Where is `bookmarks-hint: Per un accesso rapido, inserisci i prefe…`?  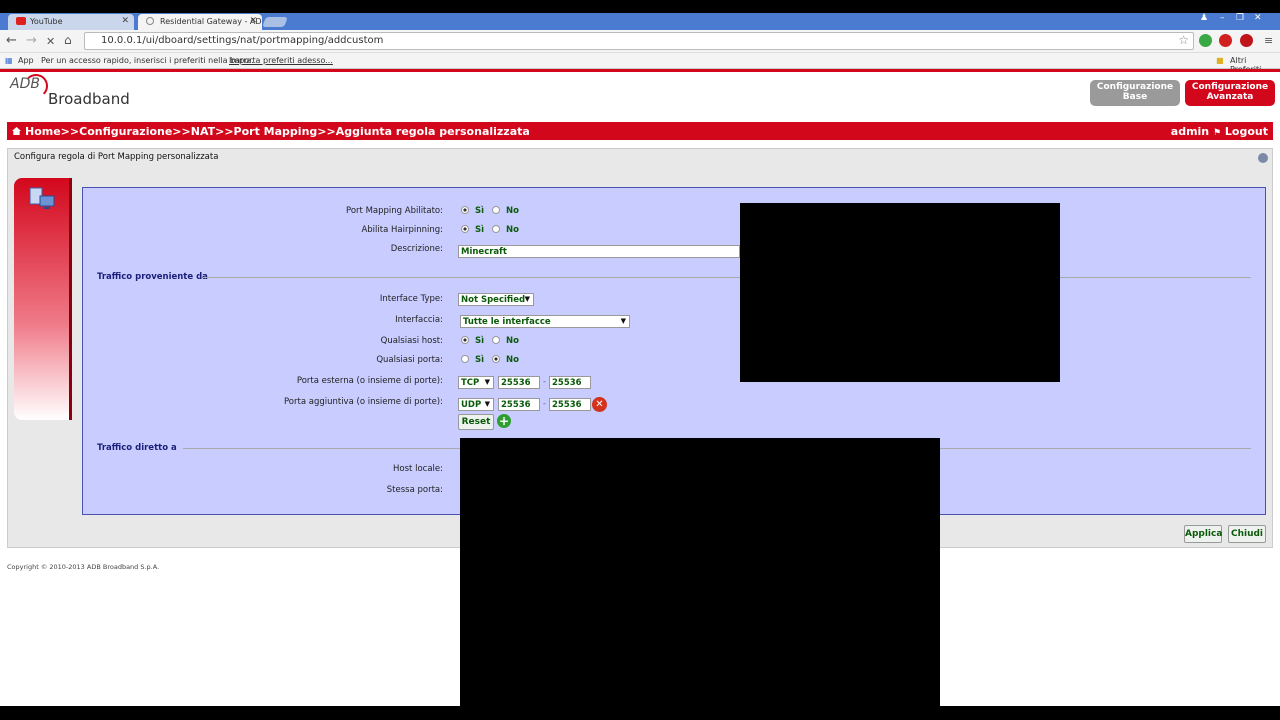 bookmarks-hint: Per un accesso rapido, inserisci i prefe… is located at coordinates (147, 60).